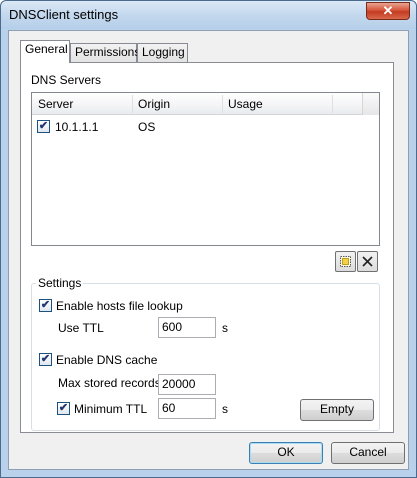 The width and height of the screenshot is (417, 478). Describe the element at coordinates (208, 15) in the screenshot. I see `title-bar: DNSClient settings ✕` at that location.